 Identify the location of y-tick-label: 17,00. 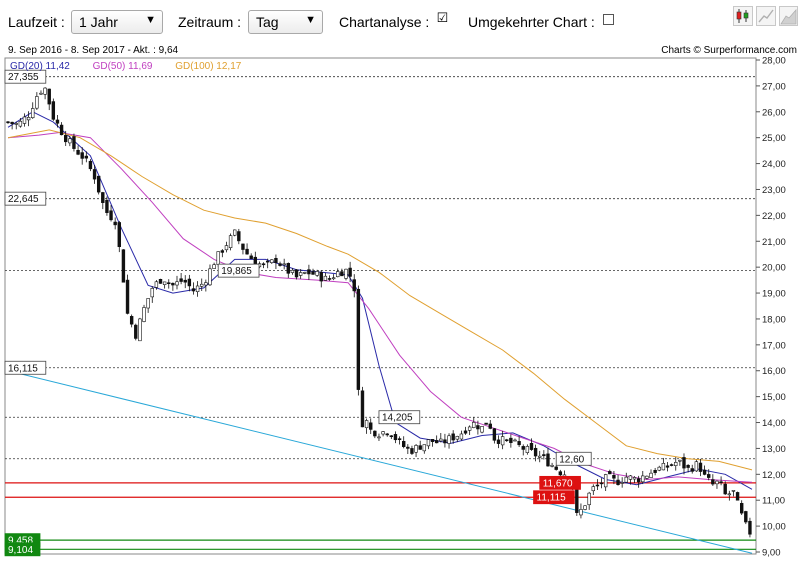
(774, 345).